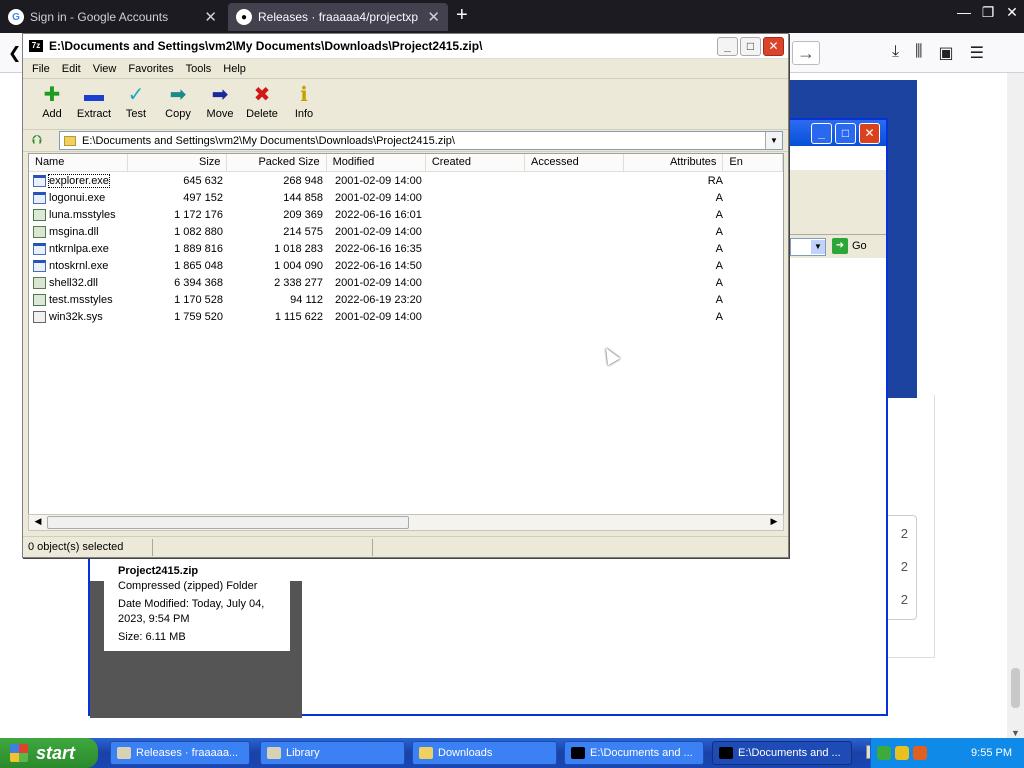 Image resolution: width=1024 pixels, height=768 pixels. I want to click on cell-size: 1 170 528, so click(198, 299).